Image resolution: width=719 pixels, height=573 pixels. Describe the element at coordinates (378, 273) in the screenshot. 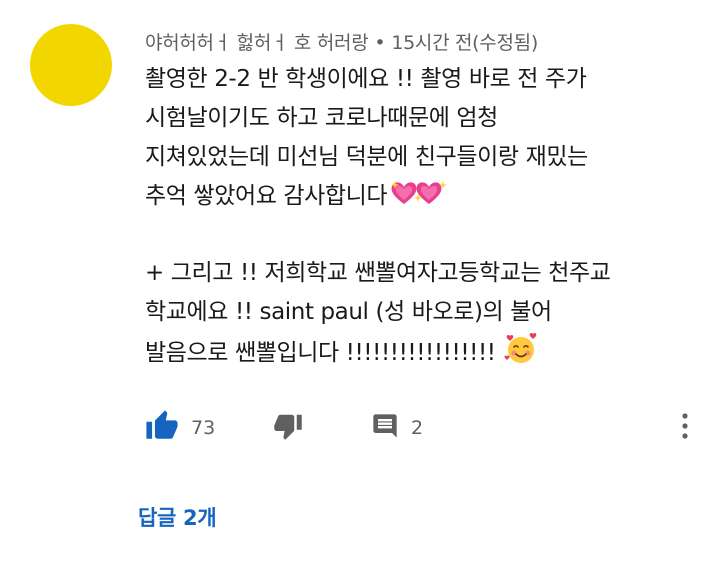

I see `comment-line: + 그리고 !! 저희학교 쌘뽈여자고등학교는 천주교` at that location.